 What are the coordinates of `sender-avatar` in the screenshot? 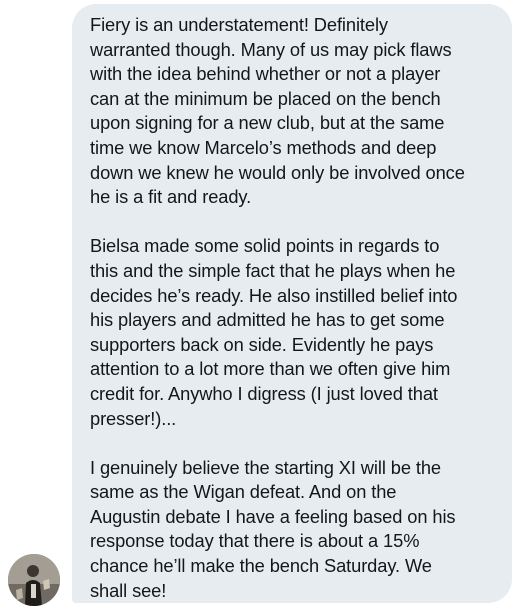 It's located at (34, 580).